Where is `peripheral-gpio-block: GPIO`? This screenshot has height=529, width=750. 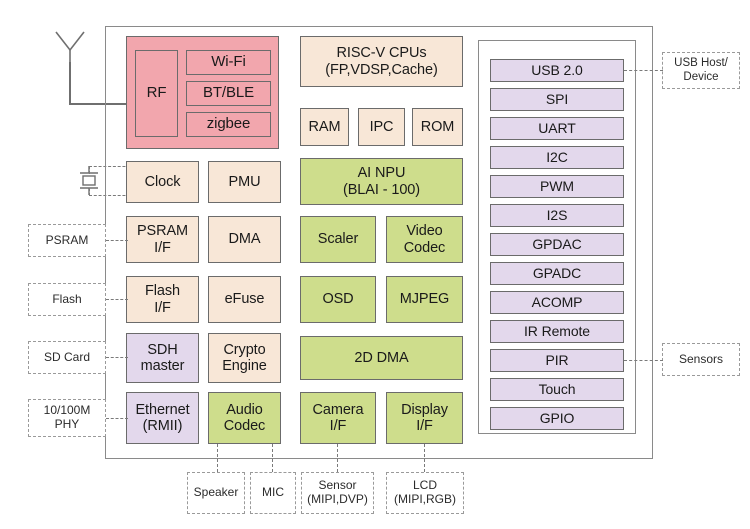
peripheral-gpio-block: GPIO is located at coordinates (557, 418).